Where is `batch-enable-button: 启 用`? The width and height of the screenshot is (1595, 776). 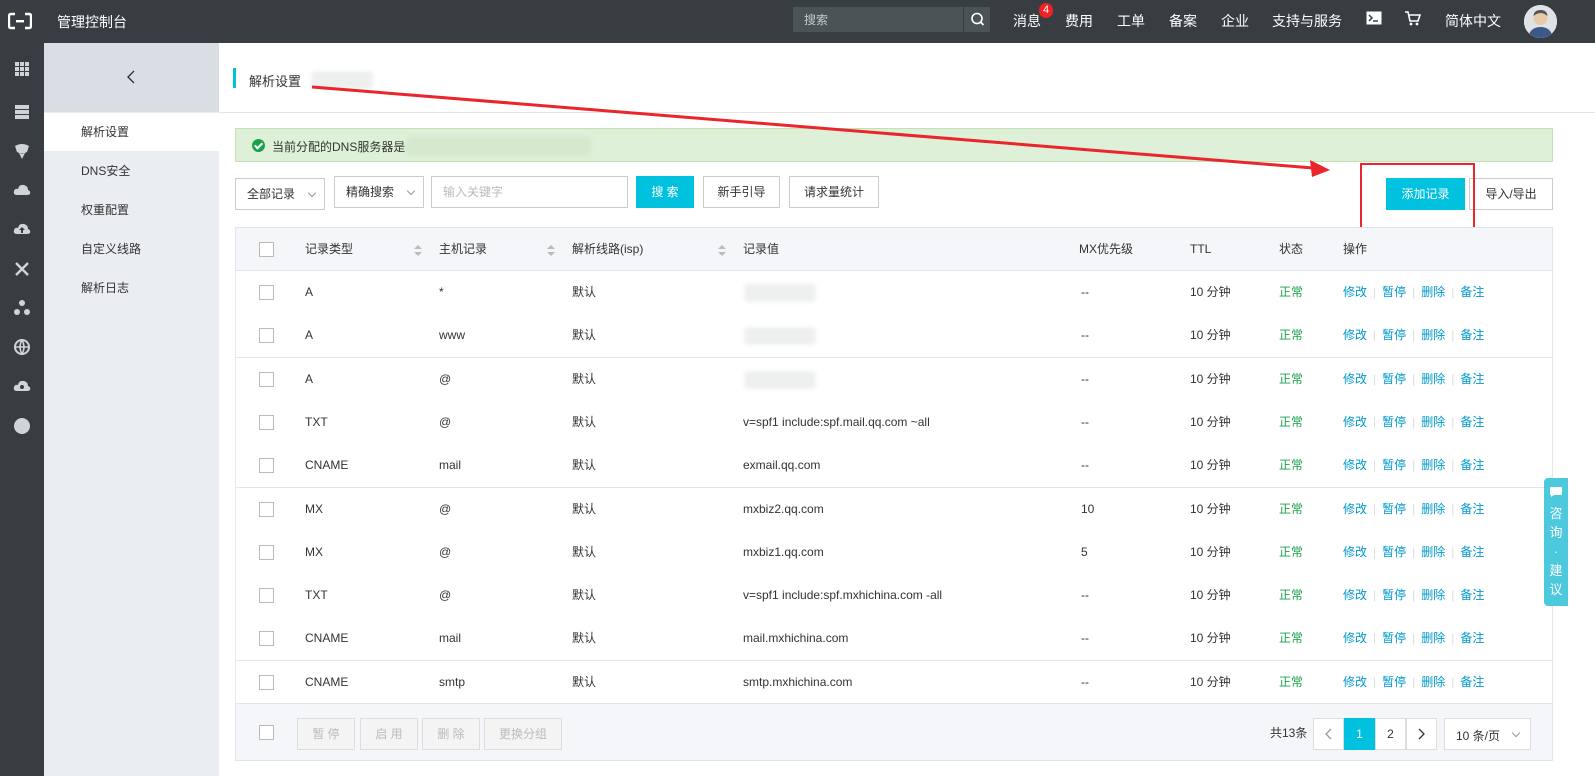
batch-enable-button: 启 用 is located at coordinates (389, 734).